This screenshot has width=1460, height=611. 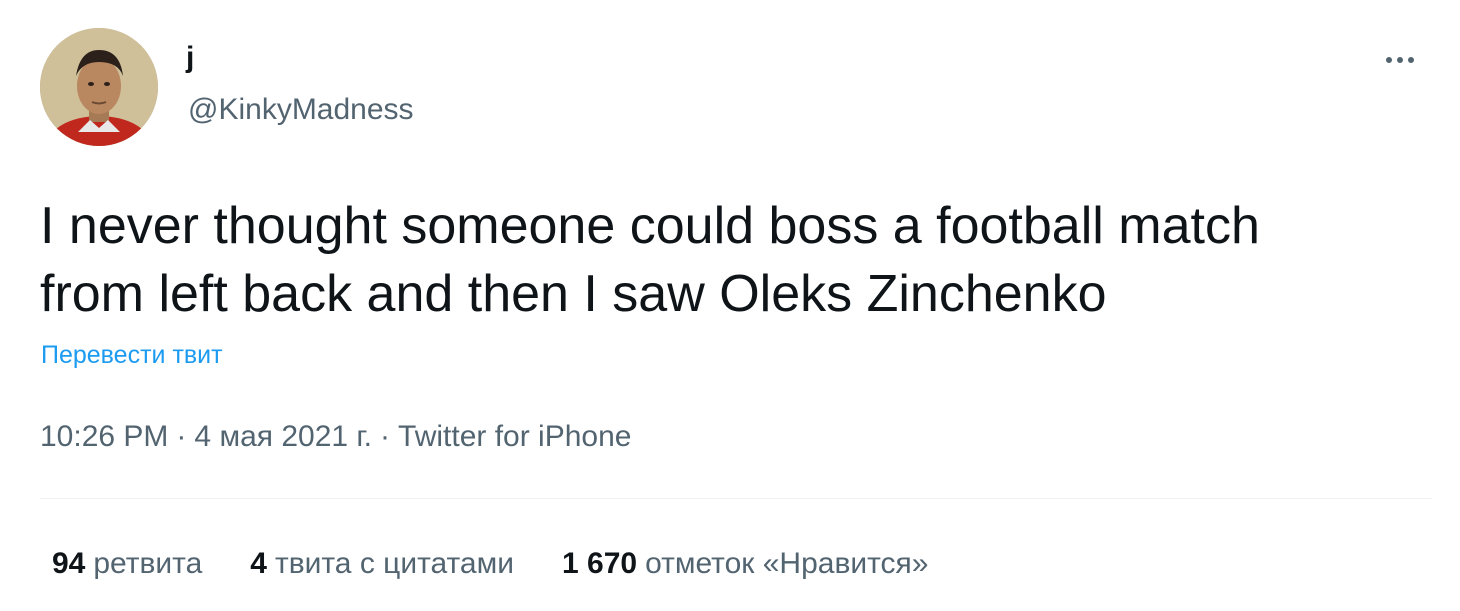 What do you see at coordinates (394, 563) in the screenshot?
I see `quote-tweets-label: твита с цитатами` at bounding box center [394, 563].